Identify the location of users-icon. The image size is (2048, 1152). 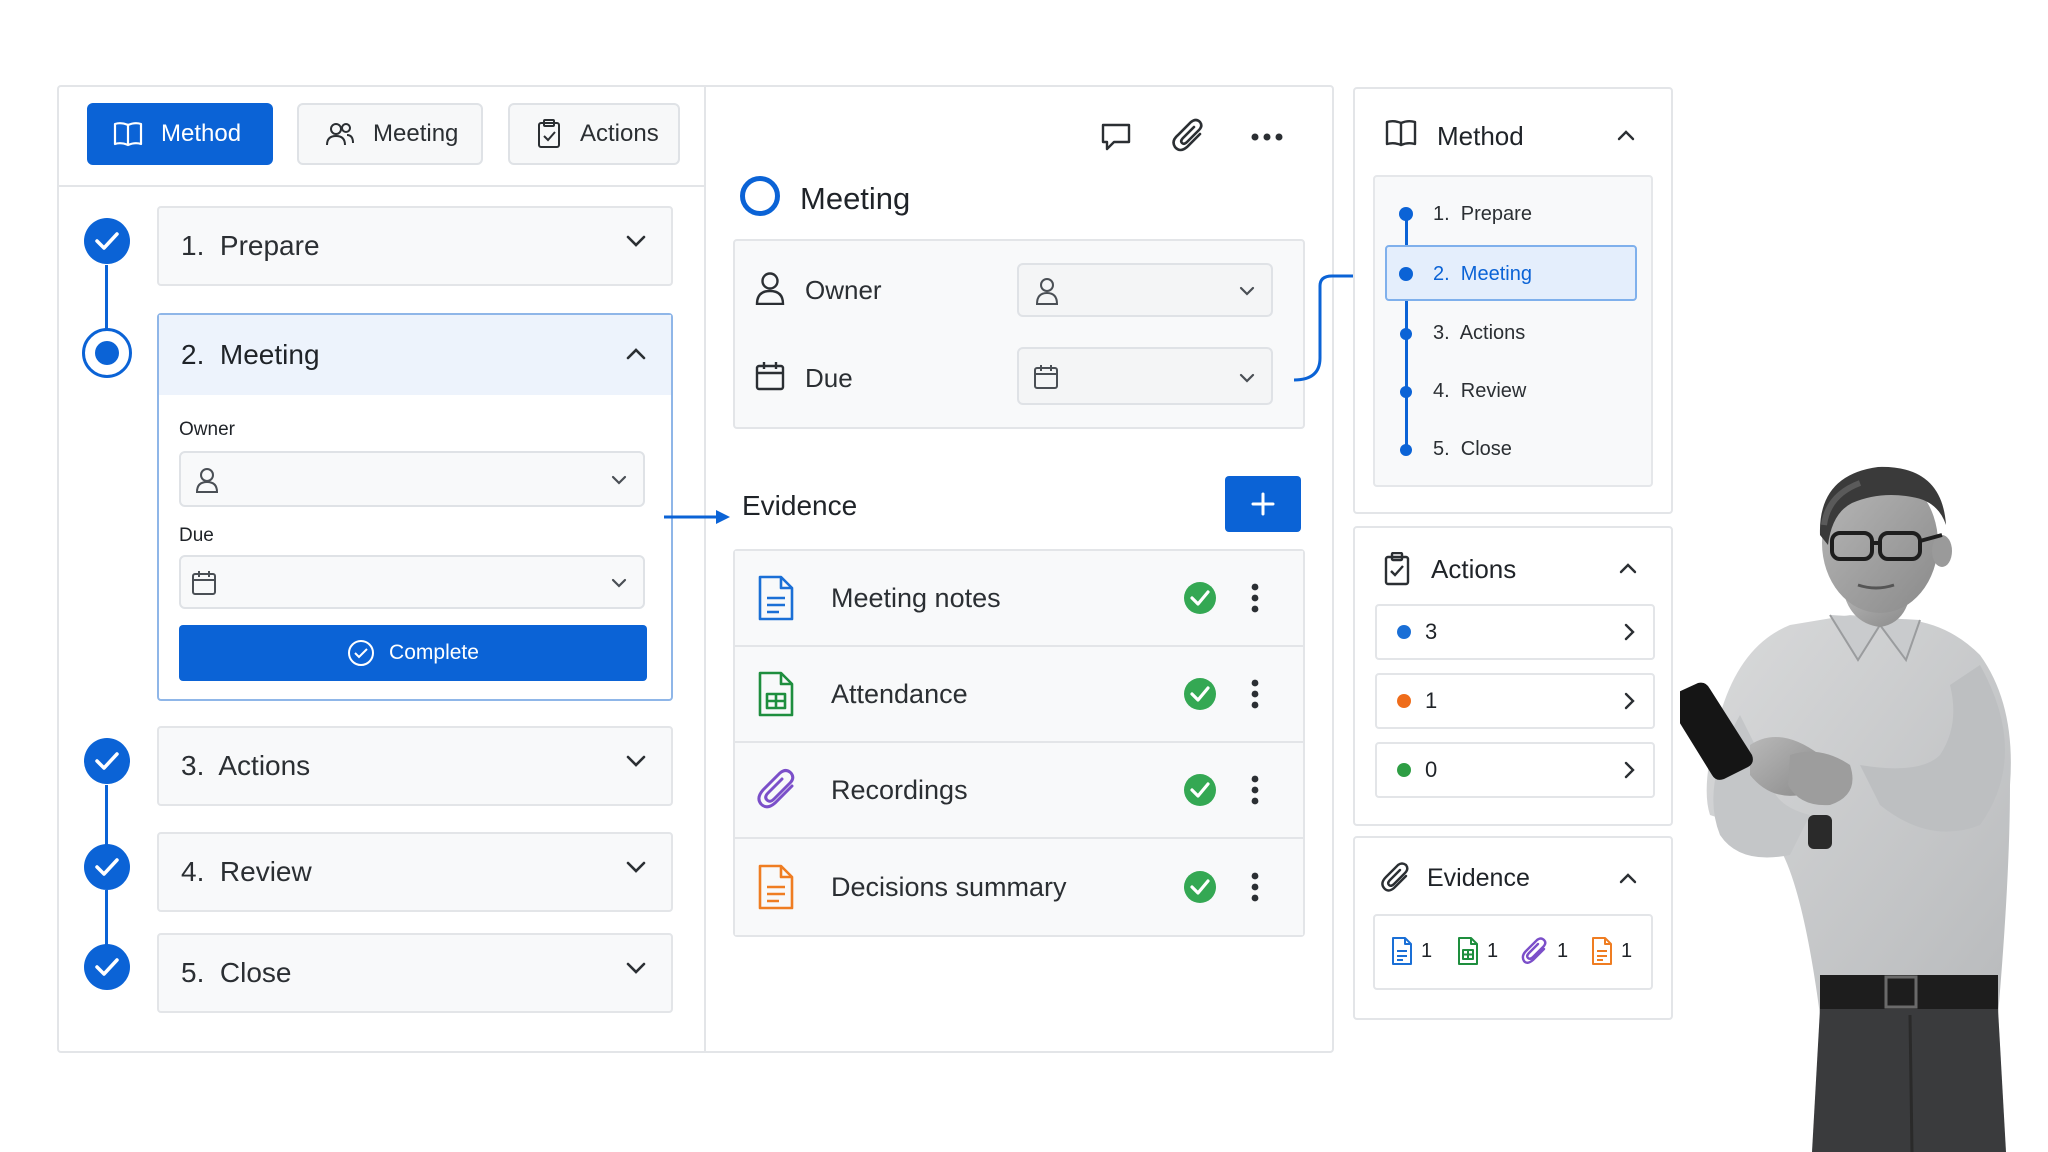
(340, 134).